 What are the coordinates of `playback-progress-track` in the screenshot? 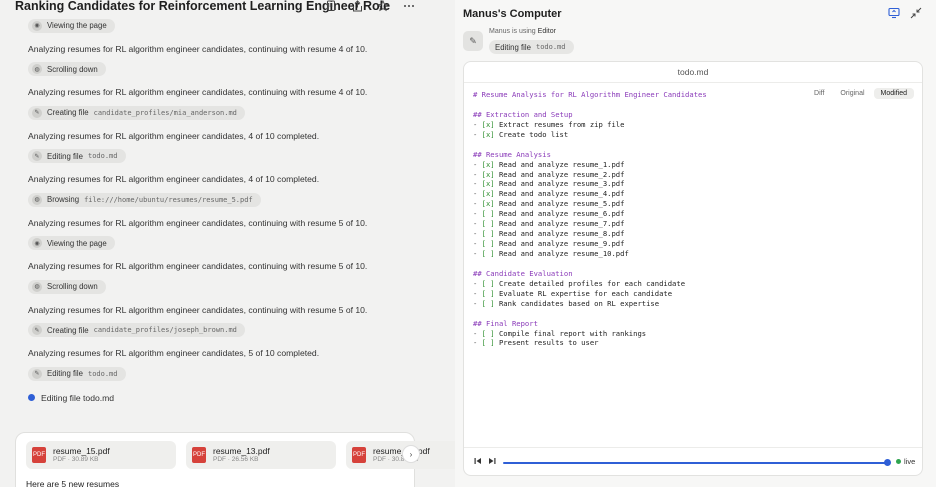 It's located at (695, 463).